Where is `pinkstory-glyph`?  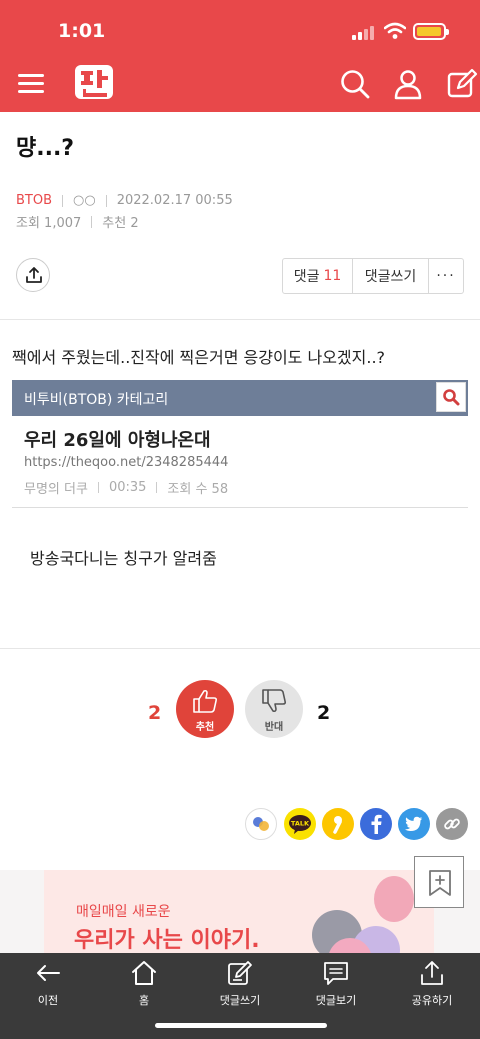 pinkstory-glyph is located at coordinates (337, 825).